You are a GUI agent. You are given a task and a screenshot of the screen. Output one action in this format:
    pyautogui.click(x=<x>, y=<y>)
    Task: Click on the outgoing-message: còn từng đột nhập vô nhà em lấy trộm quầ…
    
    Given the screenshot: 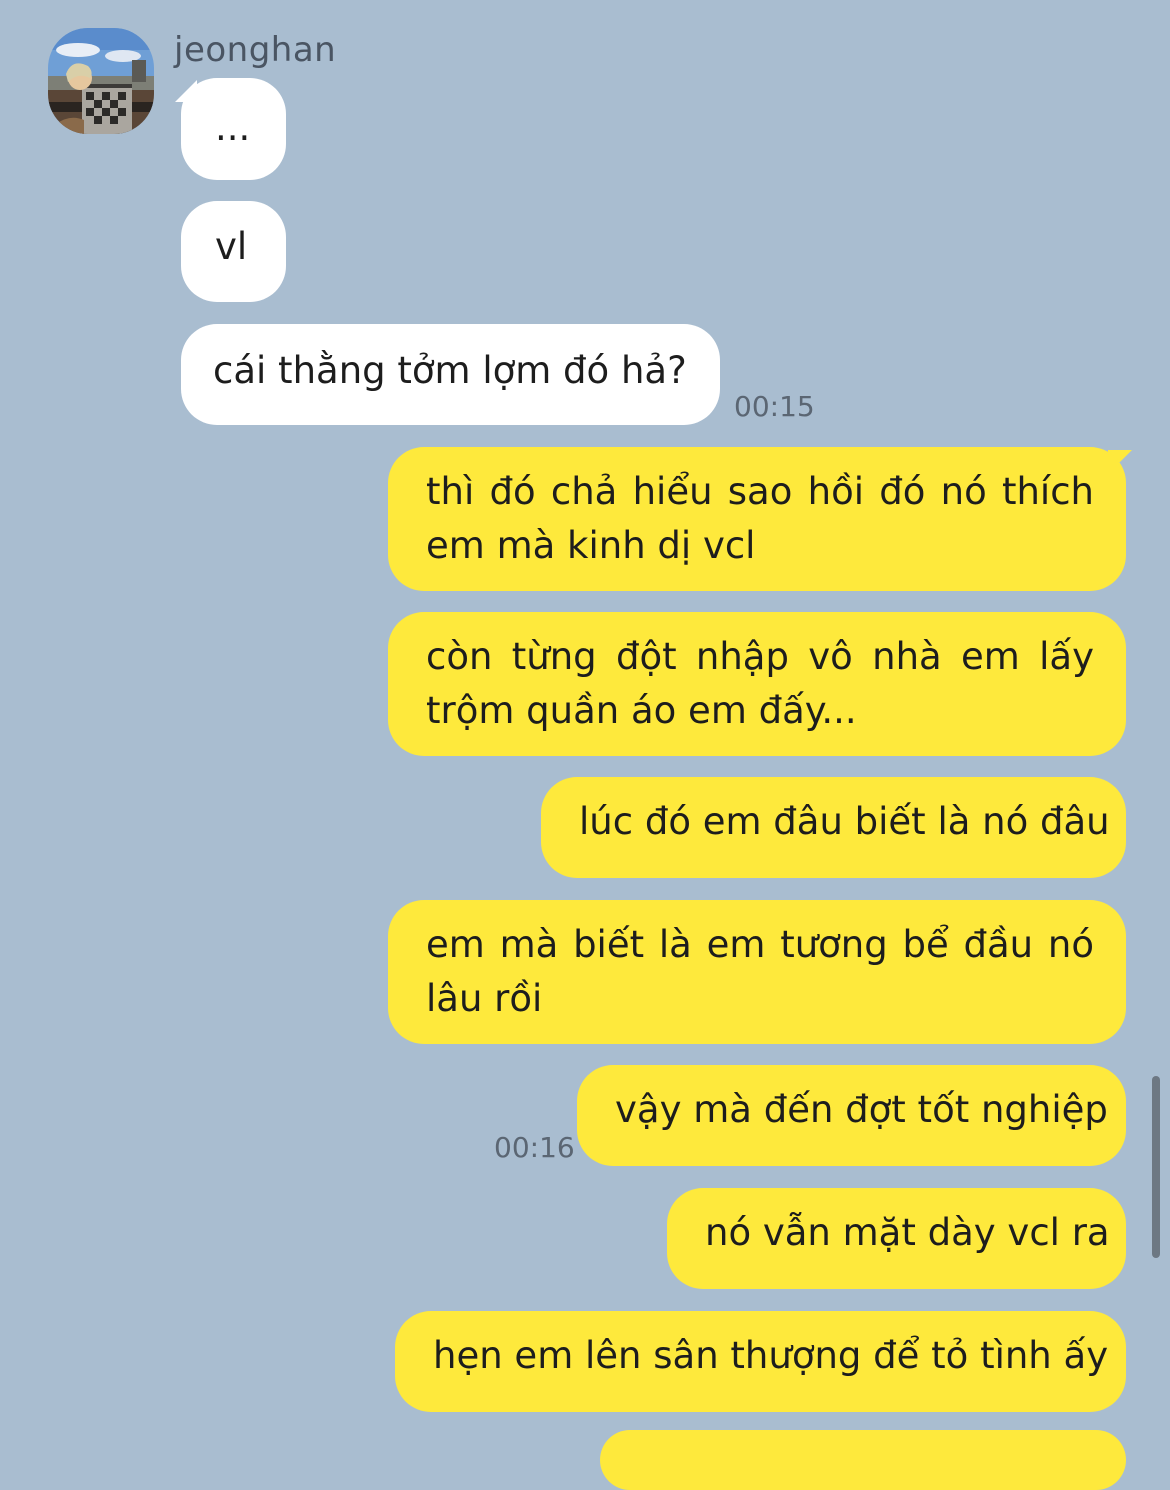 What is the action you would take?
    pyautogui.click(x=757, y=684)
    